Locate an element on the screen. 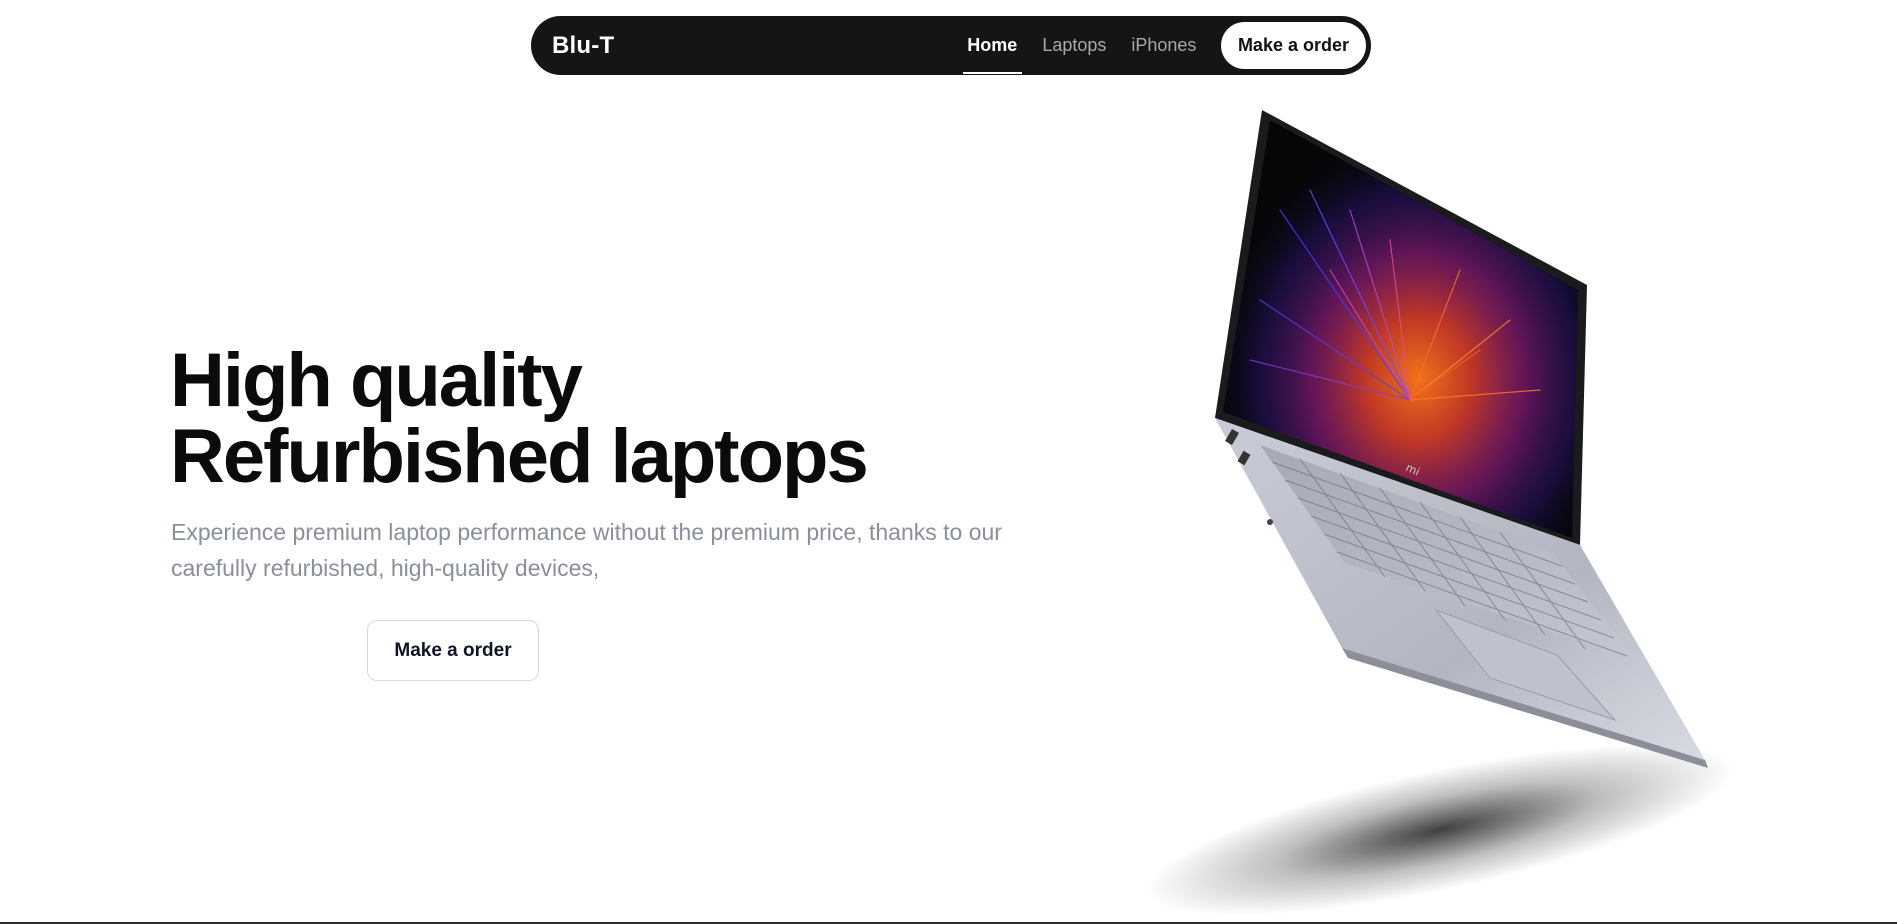  nav-links: Home Laptops iPhones Make a order is located at coordinates (1160, 45).